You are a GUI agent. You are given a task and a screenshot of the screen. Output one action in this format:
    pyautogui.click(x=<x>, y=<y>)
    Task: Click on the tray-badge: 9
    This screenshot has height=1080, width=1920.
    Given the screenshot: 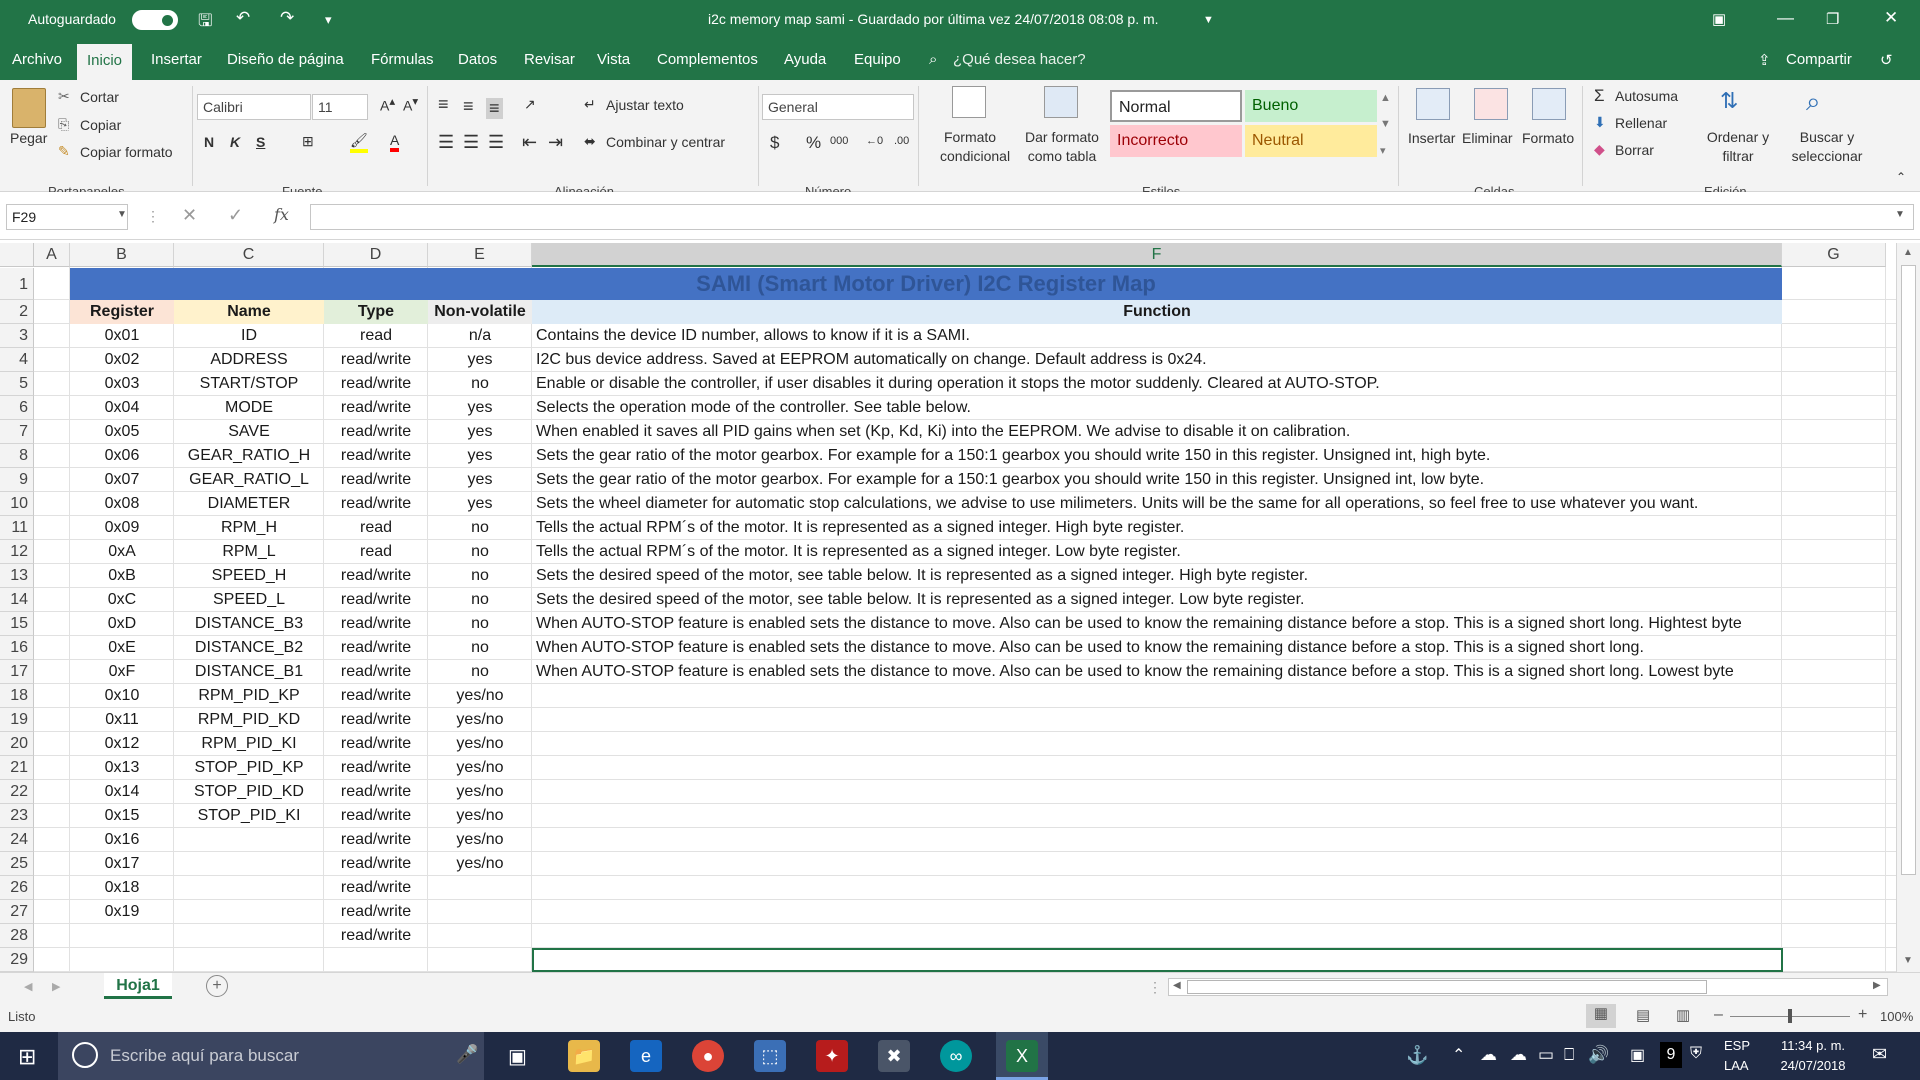 What is the action you would take?
    pyautogui.click(x=1671, y=1055)
    